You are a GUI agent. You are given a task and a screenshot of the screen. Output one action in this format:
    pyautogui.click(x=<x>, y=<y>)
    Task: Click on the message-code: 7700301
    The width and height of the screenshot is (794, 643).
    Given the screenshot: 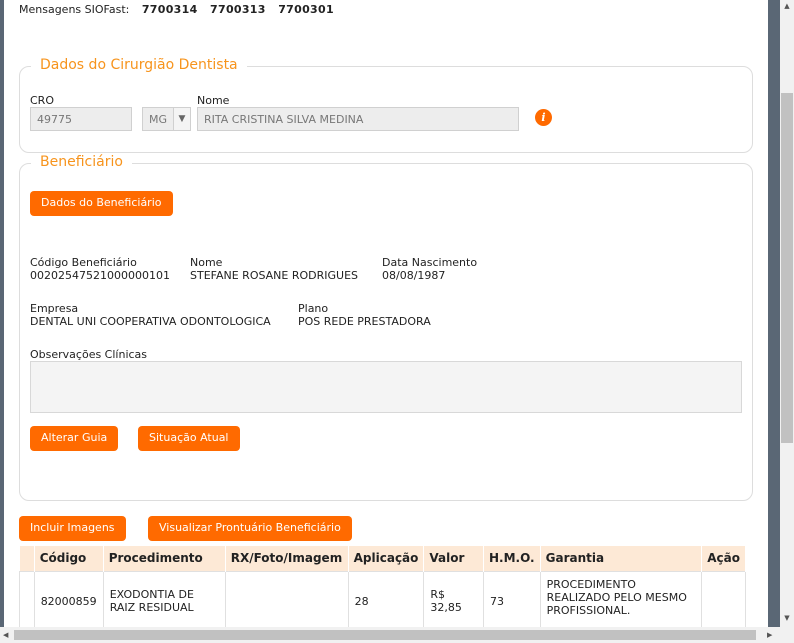 What is the action you would take?
    pyautogui.click(x=306, y=9)
    